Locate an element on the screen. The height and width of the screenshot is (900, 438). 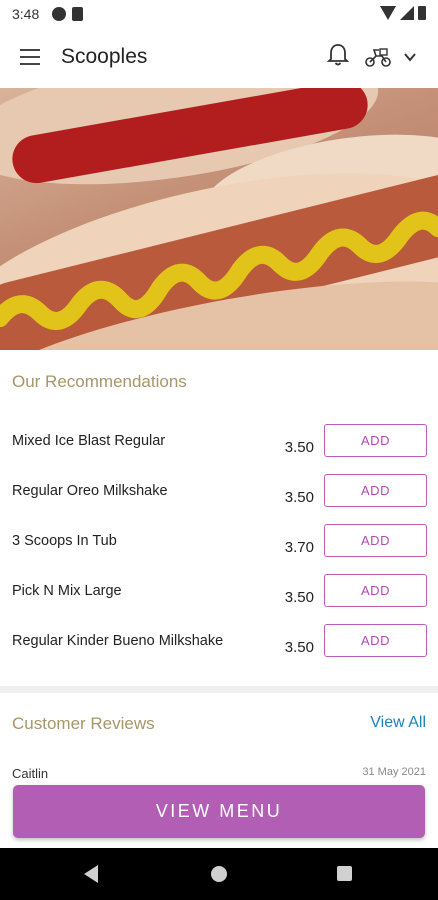
status-time: 3:48 is located at coordinates (26, 14).